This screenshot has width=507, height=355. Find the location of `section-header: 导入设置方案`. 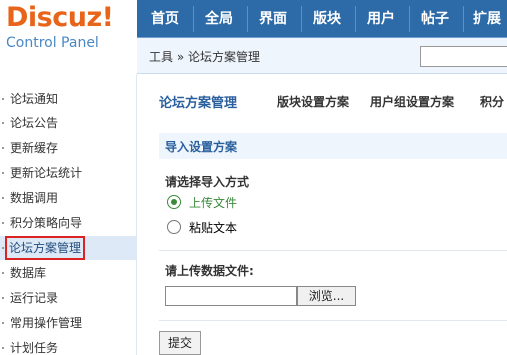

section-header: 导入设置方案 is located at coordinates (333, 146).